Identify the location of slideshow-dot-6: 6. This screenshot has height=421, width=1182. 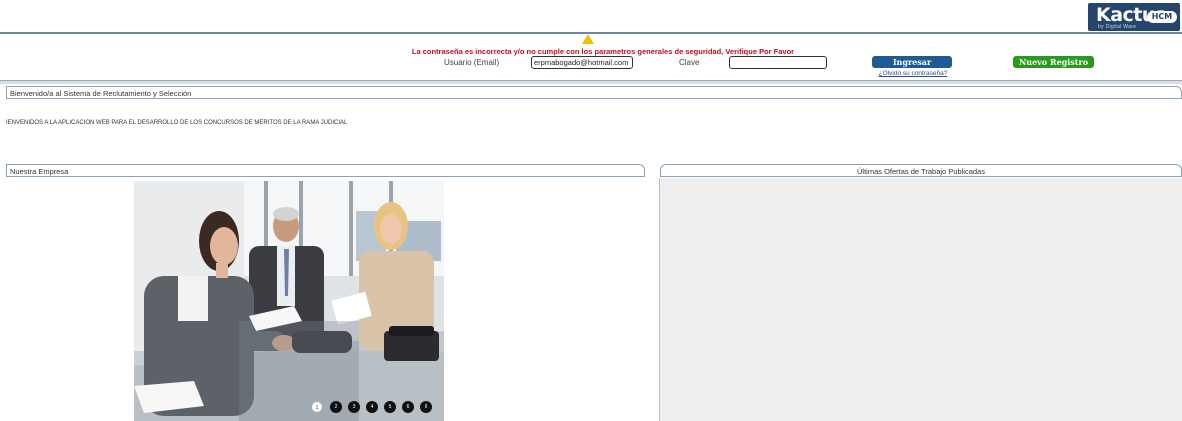
(408, 407).